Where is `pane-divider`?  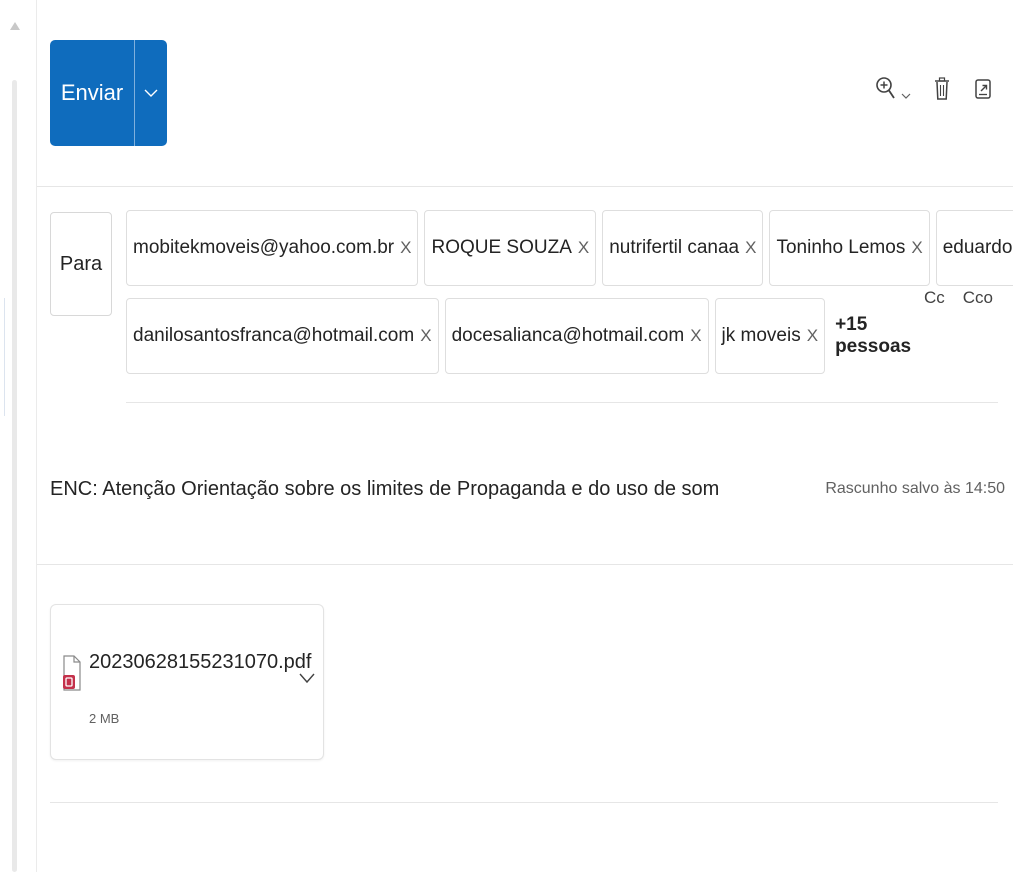
pane-divider is located at coordinates (36, 436).